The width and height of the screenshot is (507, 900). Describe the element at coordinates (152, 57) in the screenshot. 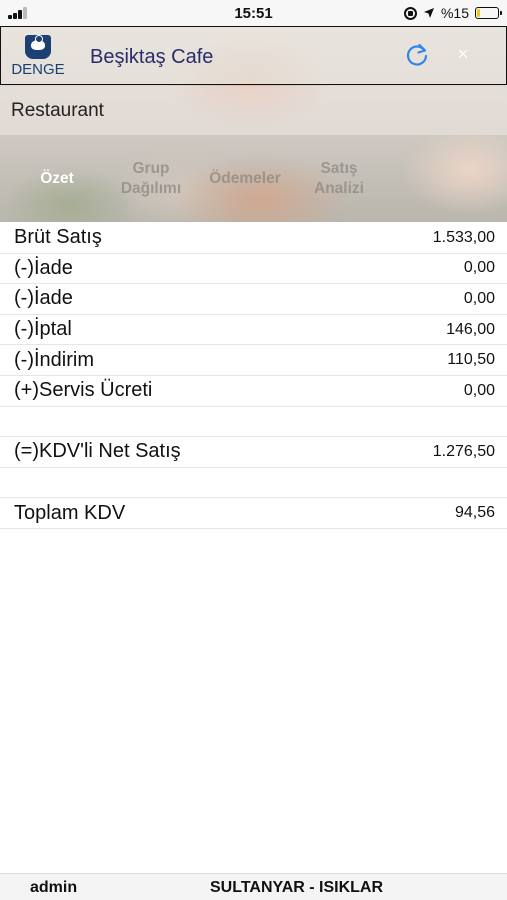

I see `app-title: Beşiktaş Cafe` at that location.